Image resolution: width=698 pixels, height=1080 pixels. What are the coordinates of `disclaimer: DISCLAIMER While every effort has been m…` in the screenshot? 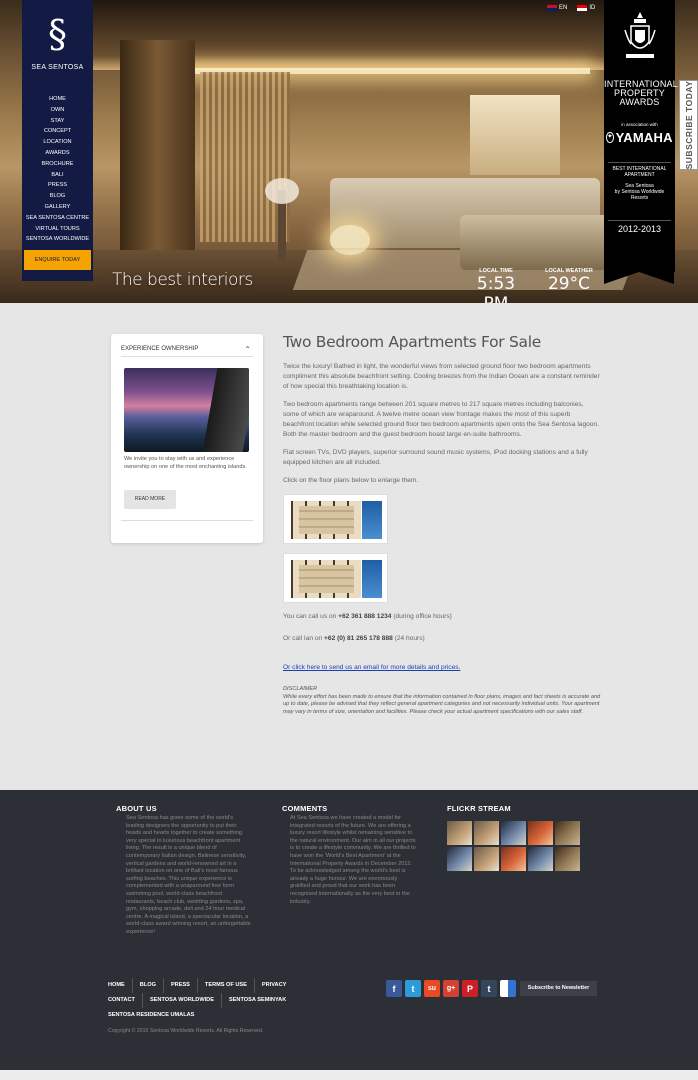 It's located at (442, 701).